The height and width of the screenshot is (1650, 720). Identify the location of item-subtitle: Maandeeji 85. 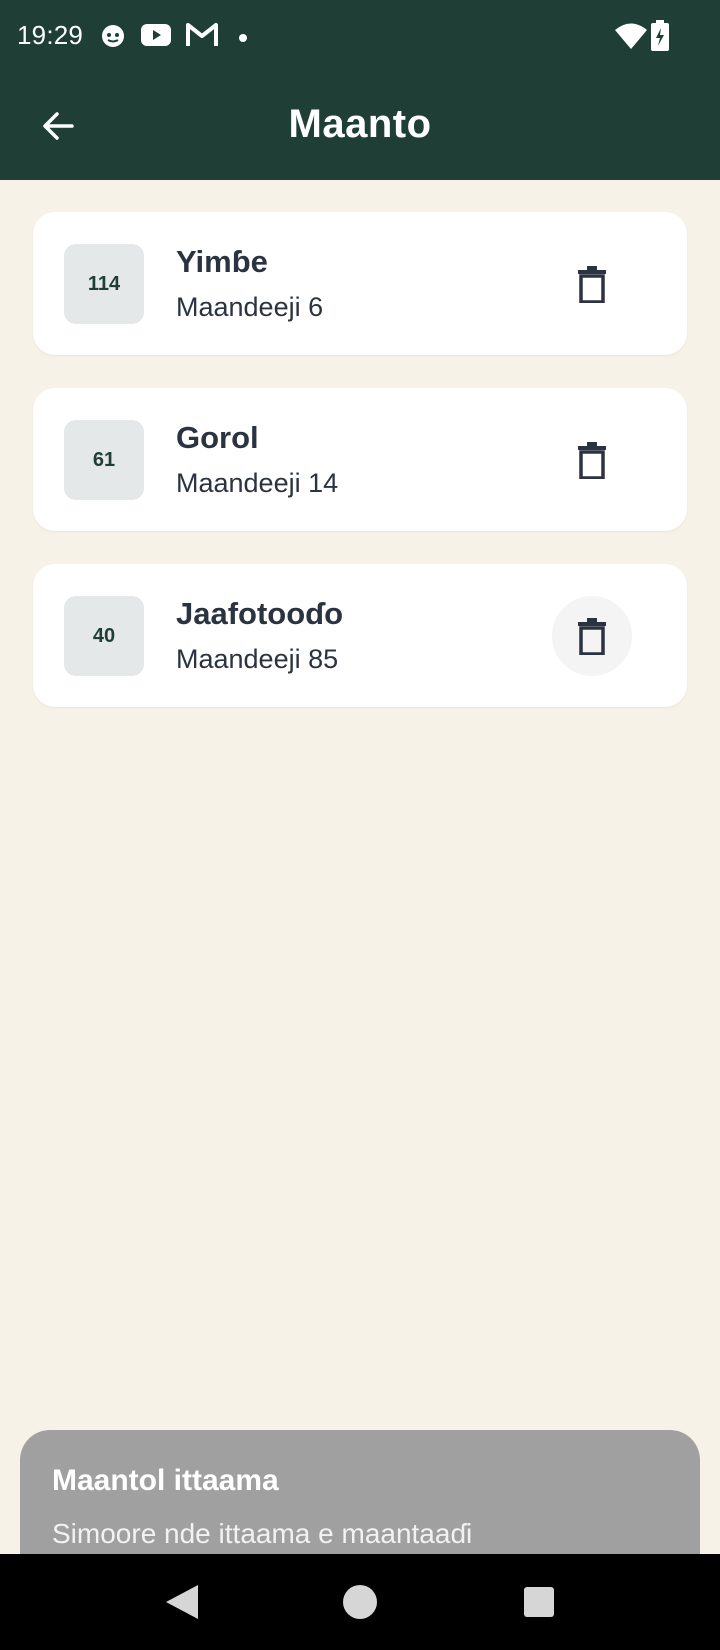
(257, 659).